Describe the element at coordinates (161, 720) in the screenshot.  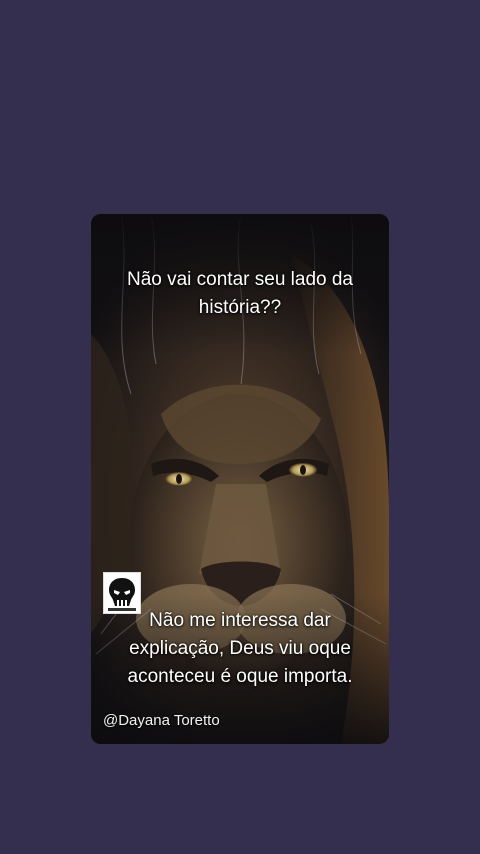
I see `author-handle: @Dayana Toretto` at that location.